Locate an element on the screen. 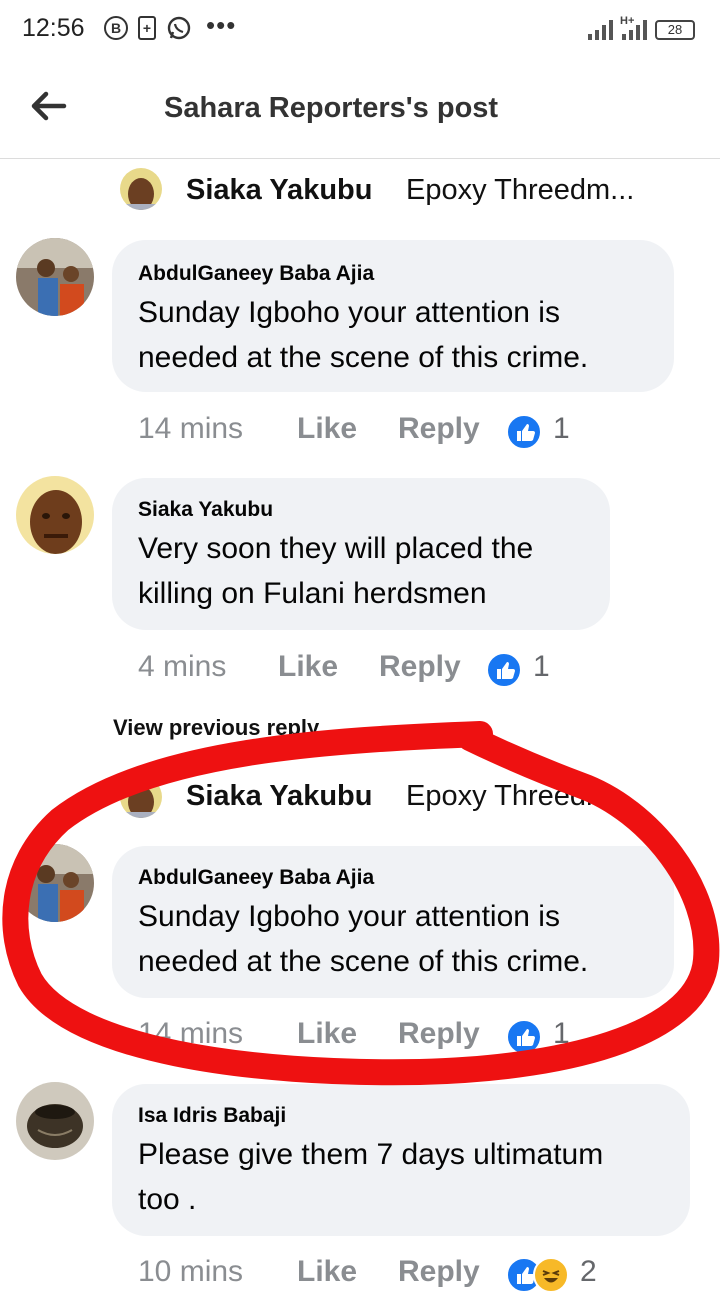 This screenshot has width=720, height=1307. more-dots-icon: ••• is located at coordinates (221, 25).